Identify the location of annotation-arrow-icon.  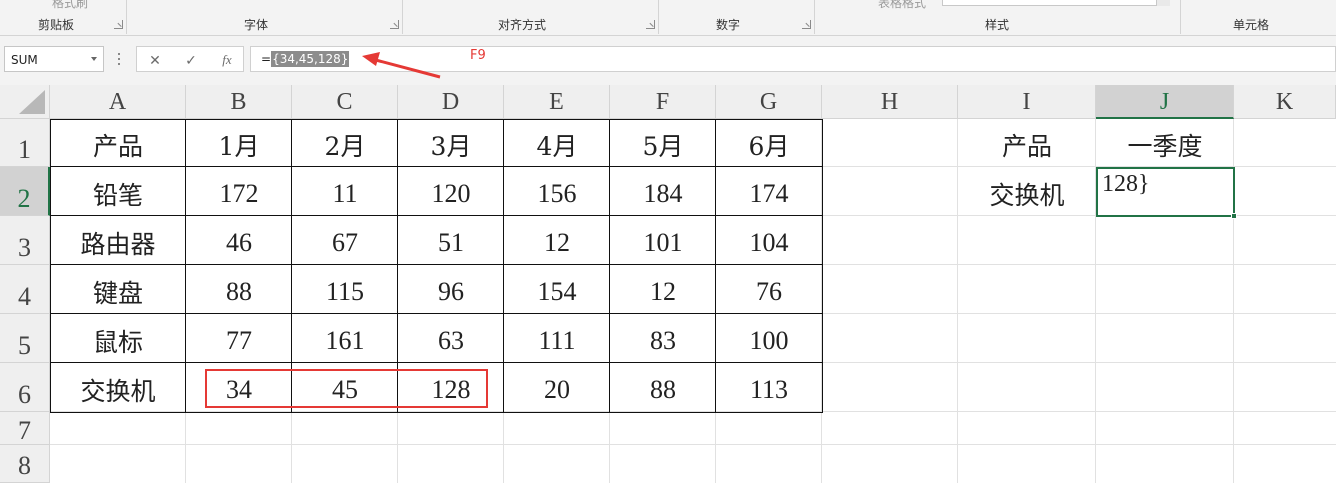
(401, 65).